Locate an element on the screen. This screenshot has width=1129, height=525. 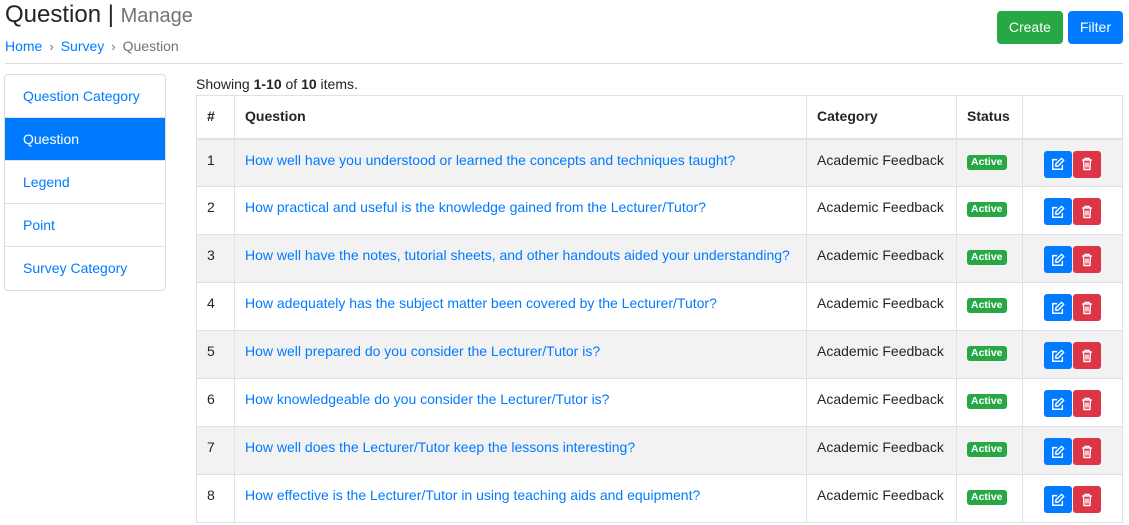
row-number: 6 is located at coordinates (215, 402).